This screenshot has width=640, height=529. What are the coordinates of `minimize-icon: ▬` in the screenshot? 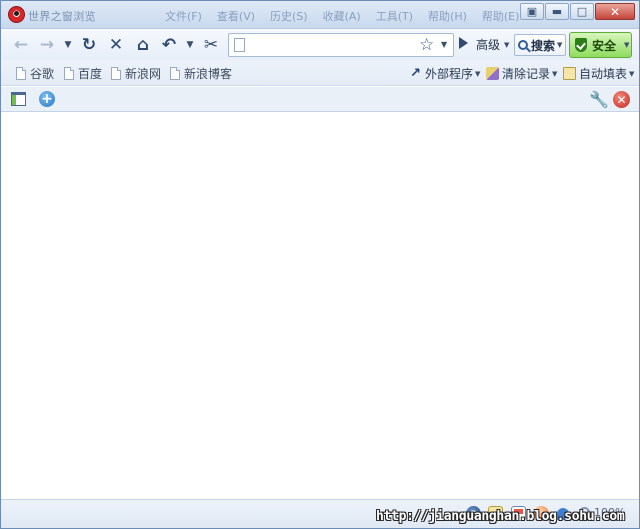 It's located at (557, 11).